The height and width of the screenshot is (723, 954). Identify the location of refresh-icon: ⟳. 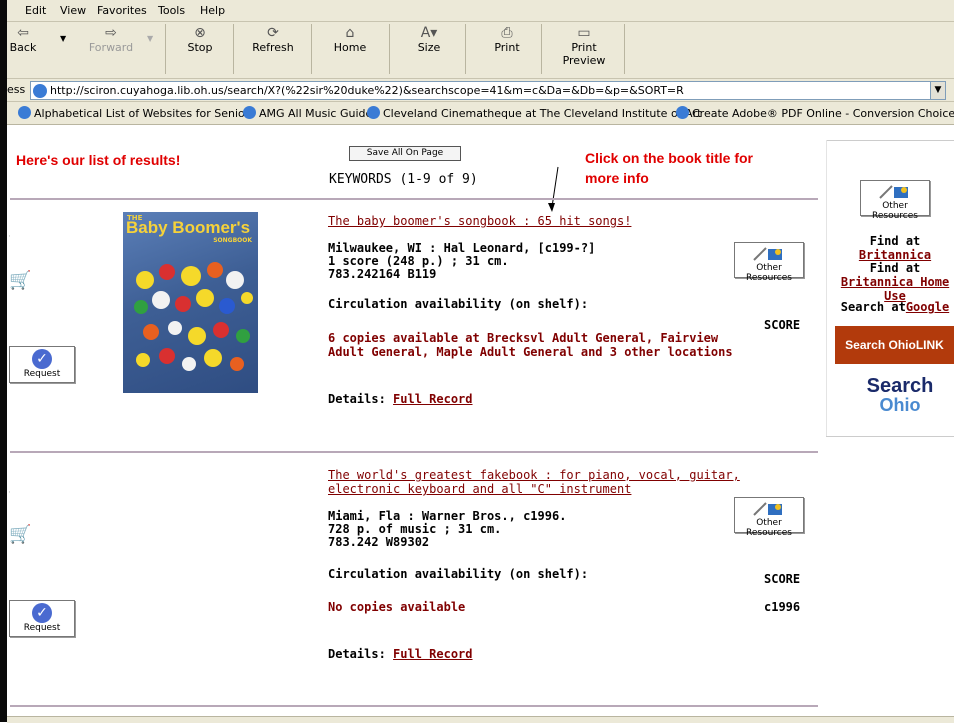
(273, 33).